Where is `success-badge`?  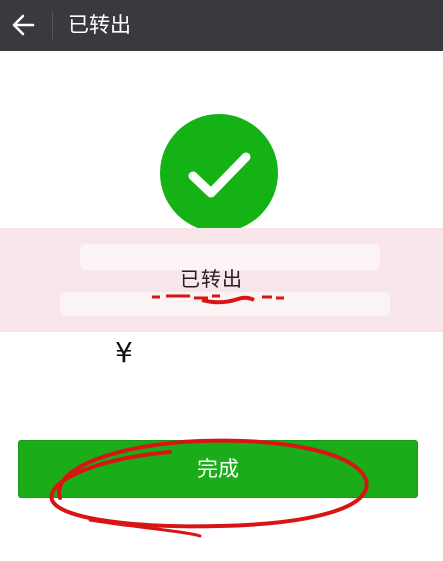 success-badge is located at coordinates (219, 173).